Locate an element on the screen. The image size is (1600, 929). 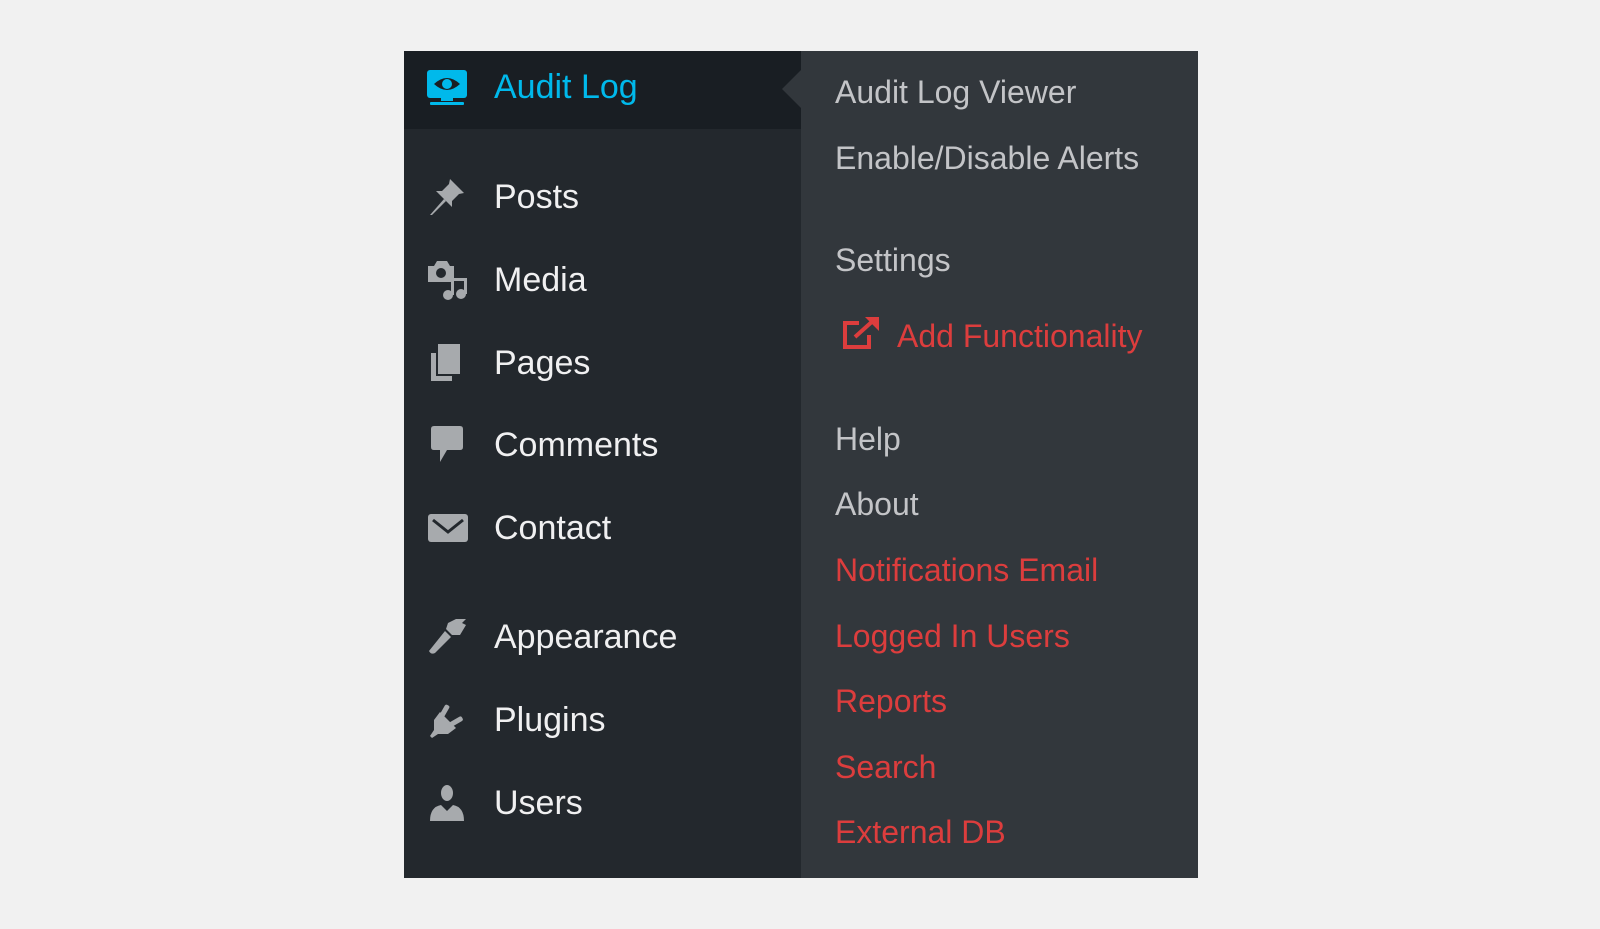
menu-item-label: Pages is located at coordinates (542, 363).